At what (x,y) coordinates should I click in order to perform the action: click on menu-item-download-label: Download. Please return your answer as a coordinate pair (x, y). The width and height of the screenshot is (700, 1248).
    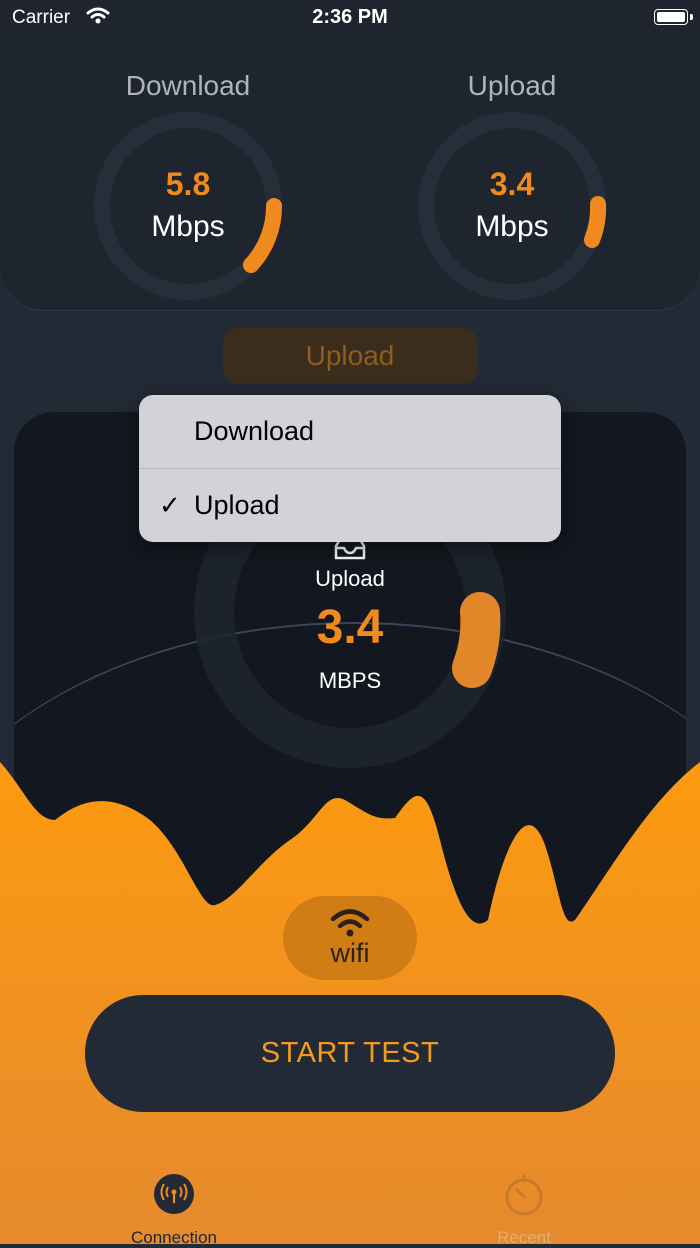
    Looking at the image, I should click on (254, 431).